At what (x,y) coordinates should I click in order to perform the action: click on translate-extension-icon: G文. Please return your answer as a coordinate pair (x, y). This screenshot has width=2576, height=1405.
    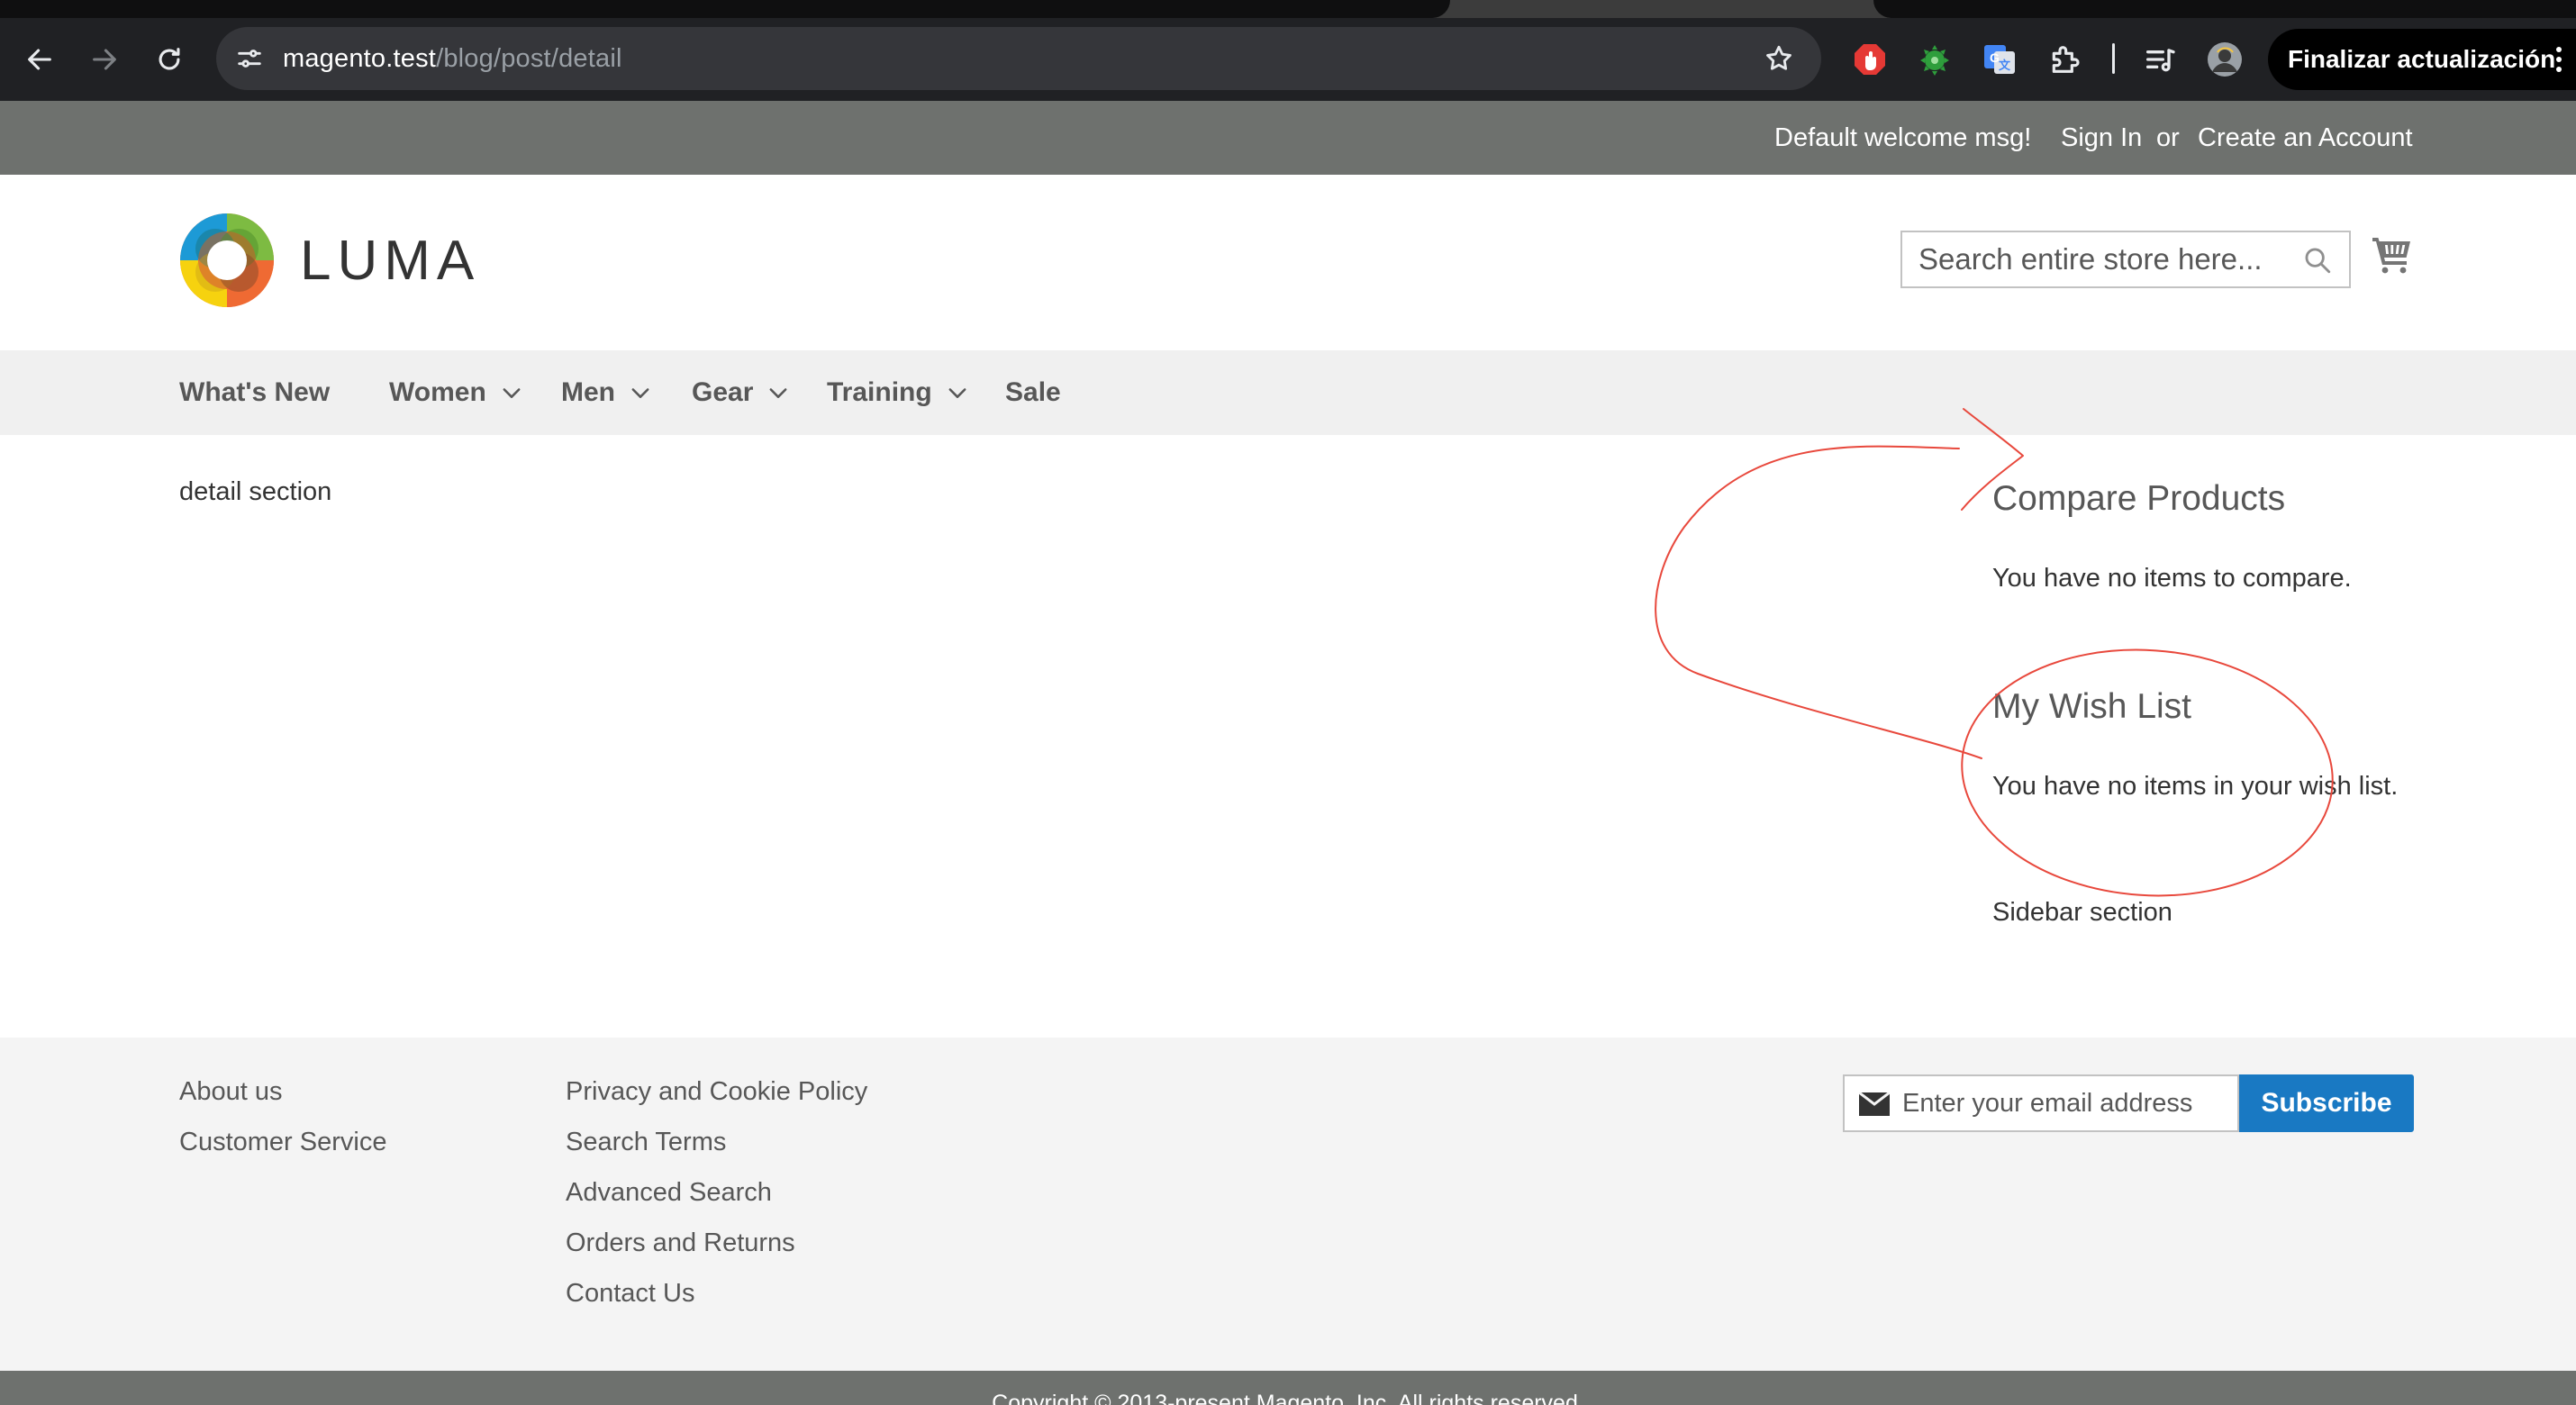
    Looking at the image, I should click on (1999, 60).